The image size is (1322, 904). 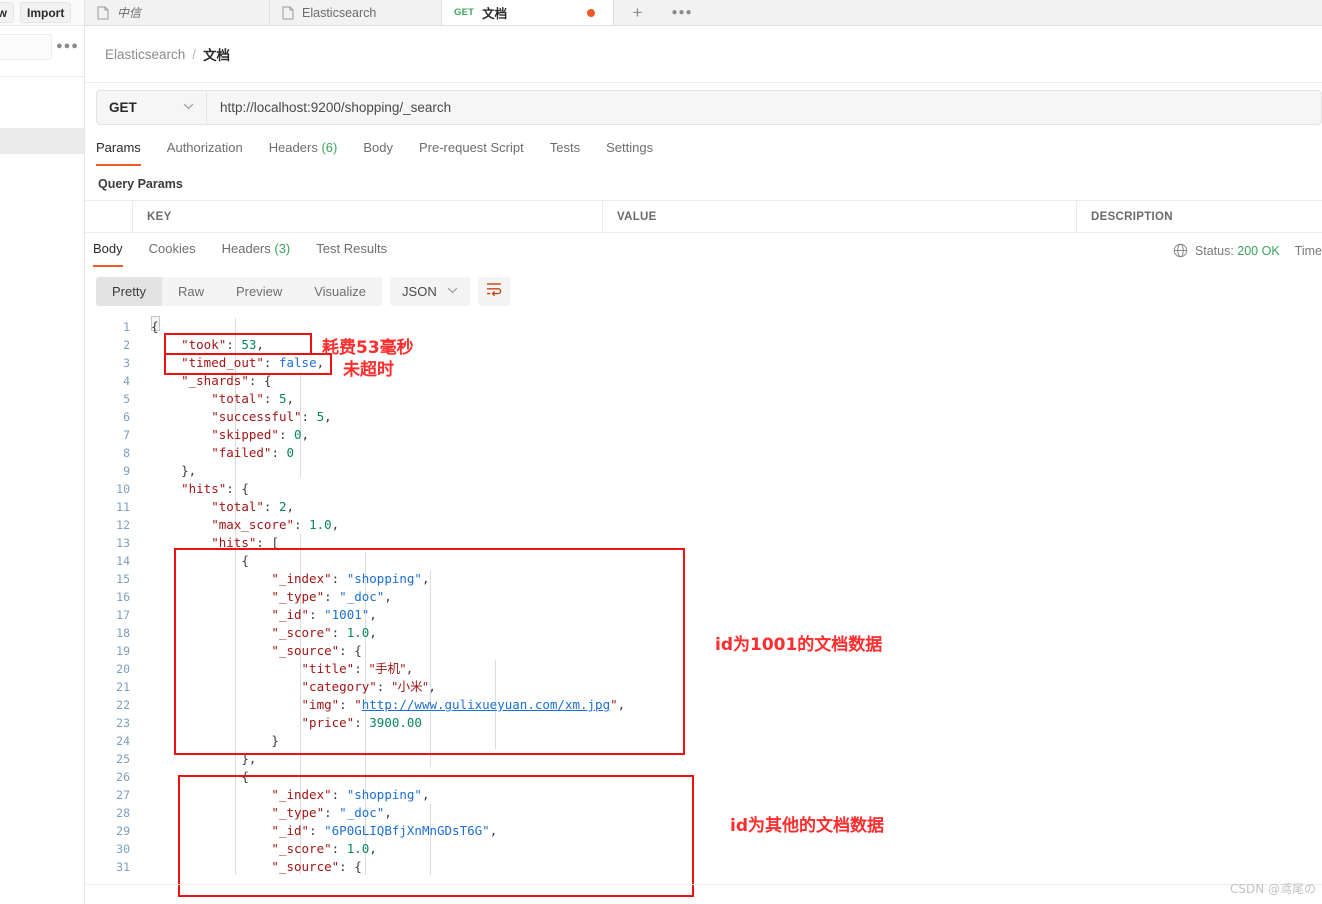 I want to click on query-params-description-col: DESCRIPTION, so click(x=1199, y=216).